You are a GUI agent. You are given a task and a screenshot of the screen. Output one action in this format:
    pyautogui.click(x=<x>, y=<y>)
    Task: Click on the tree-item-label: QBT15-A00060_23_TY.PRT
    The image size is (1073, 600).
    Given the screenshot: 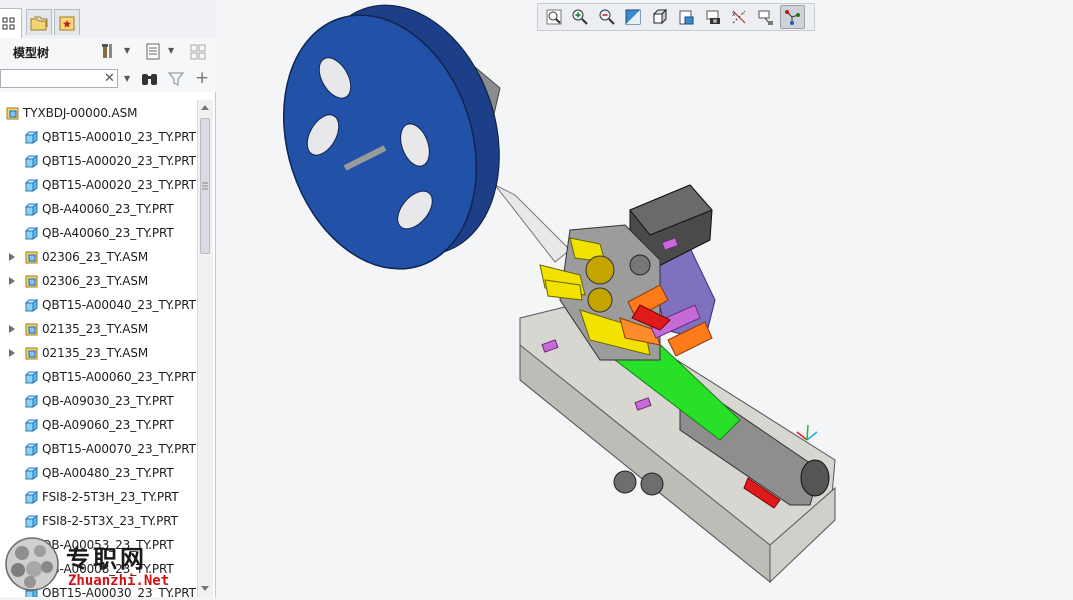 What is the action you would take?
    pyautogui.click(x=119, y=377)
    